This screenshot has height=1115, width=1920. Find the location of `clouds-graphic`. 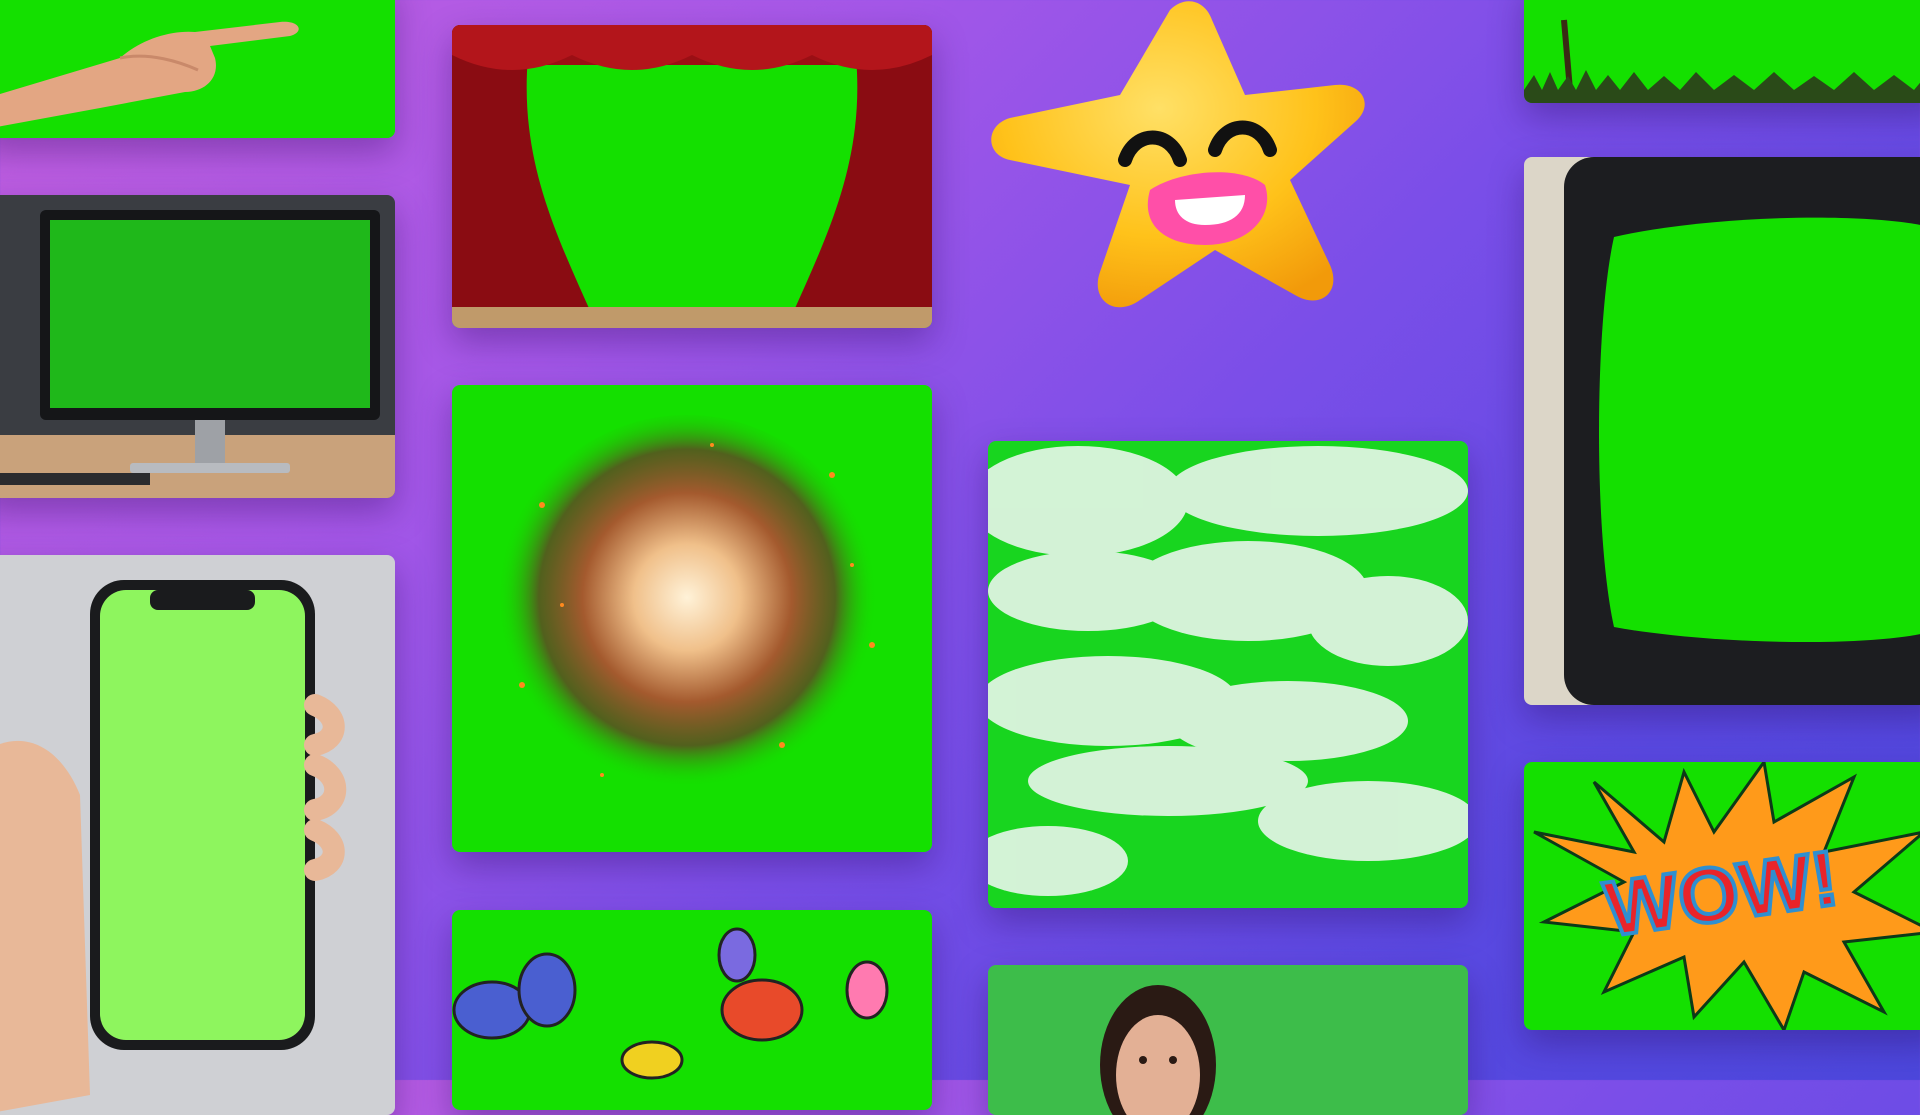

clouds-graphic is located at coordinates (1228, 674).